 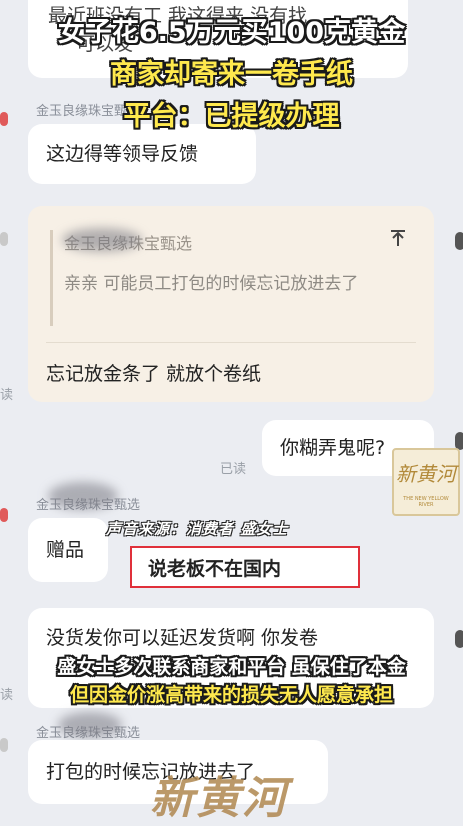 I want to click on caption-line-2: 但因金价涨高带来的损失无人愿意承担, so click(x=231, y=695).